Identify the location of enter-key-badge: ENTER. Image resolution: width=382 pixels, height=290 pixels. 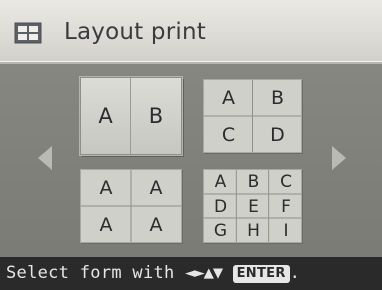
(261, 274).